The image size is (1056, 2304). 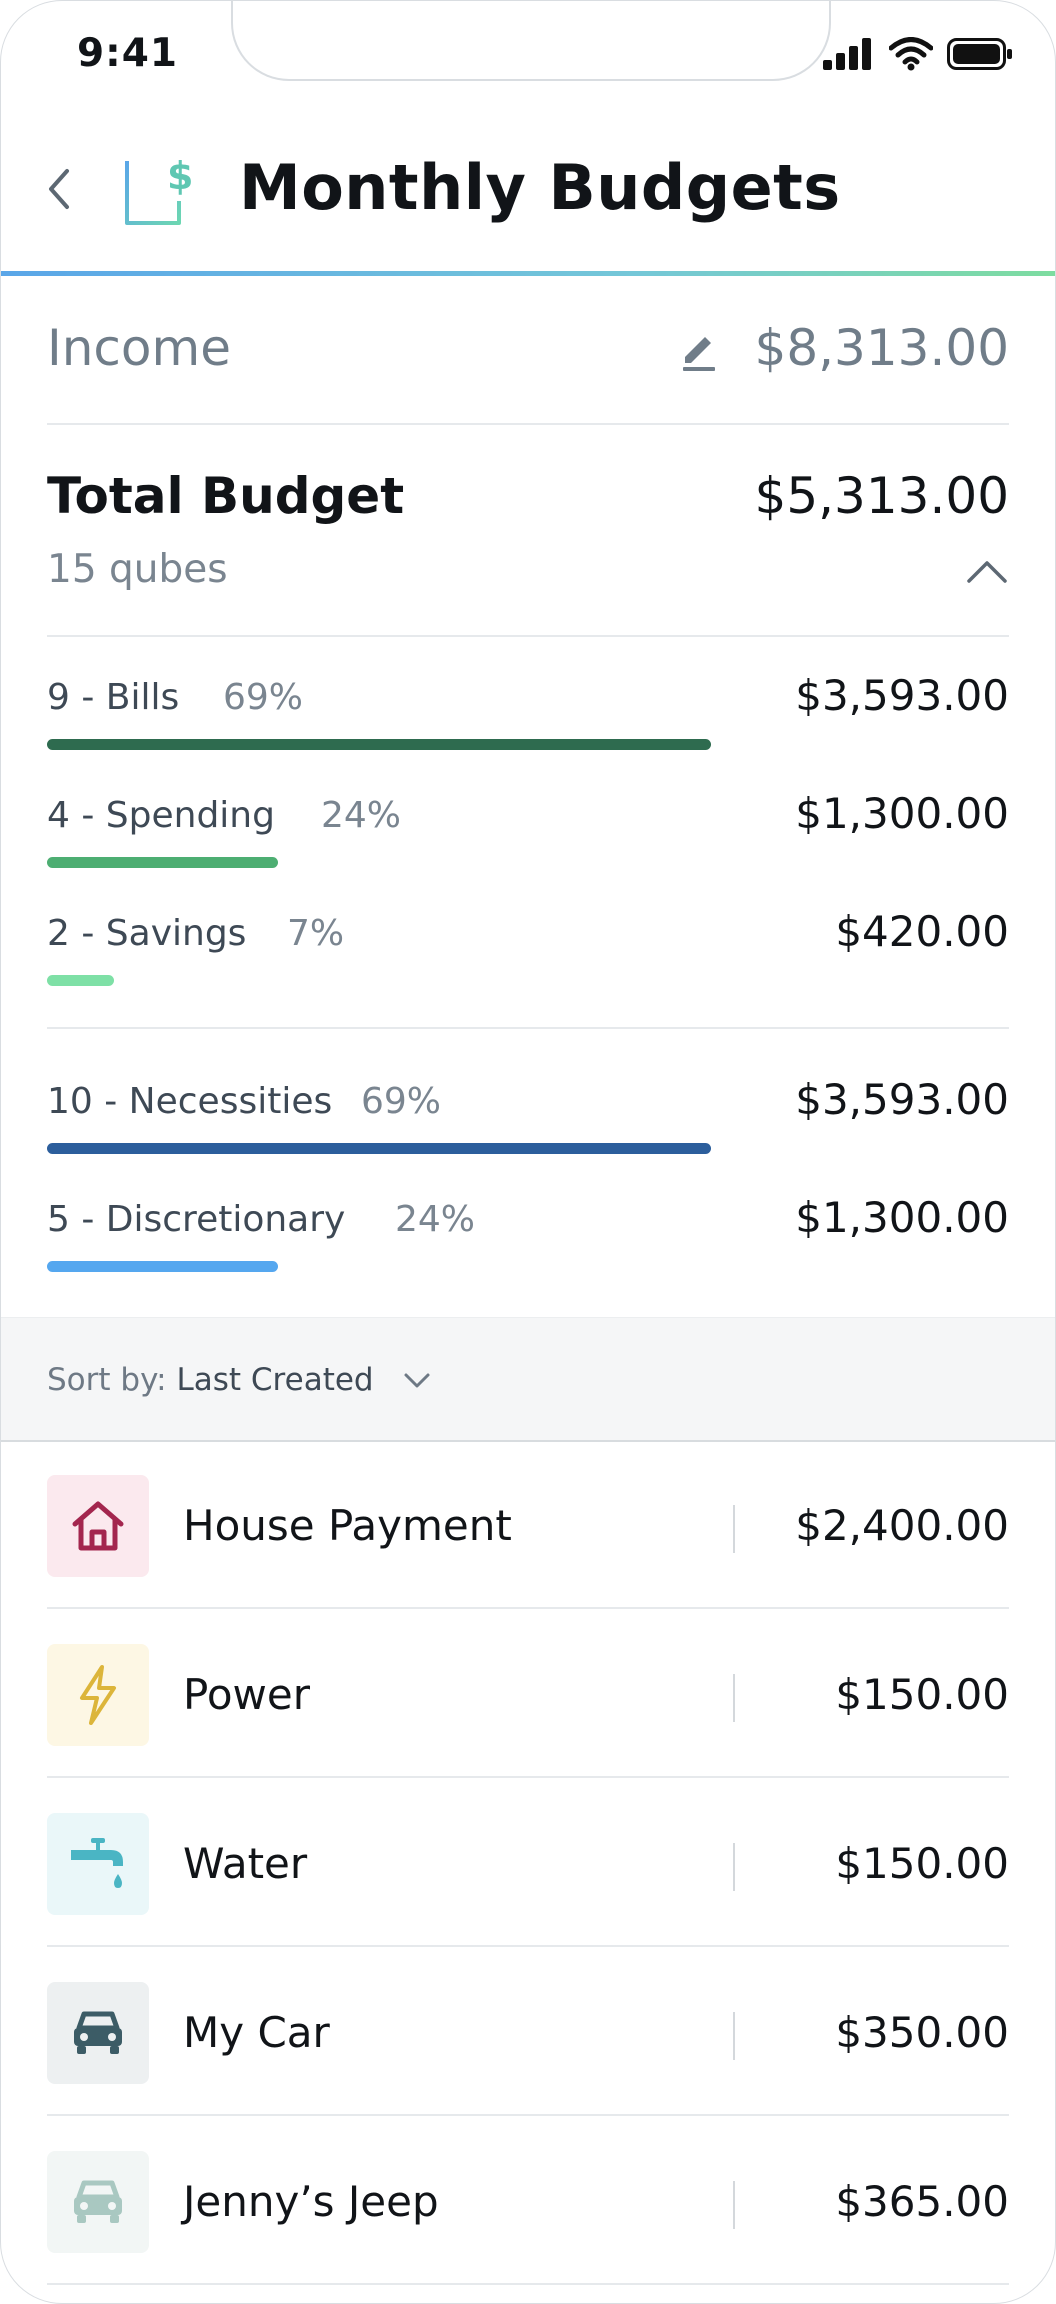 I want to click on edit-income-button, so click(x=699, y=351).